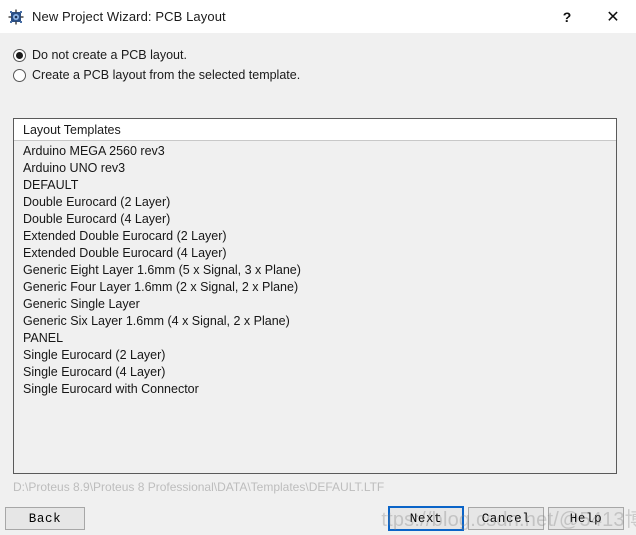  I want to click on list-item: Double Eurocard (2 Layer), so click(315, 202).